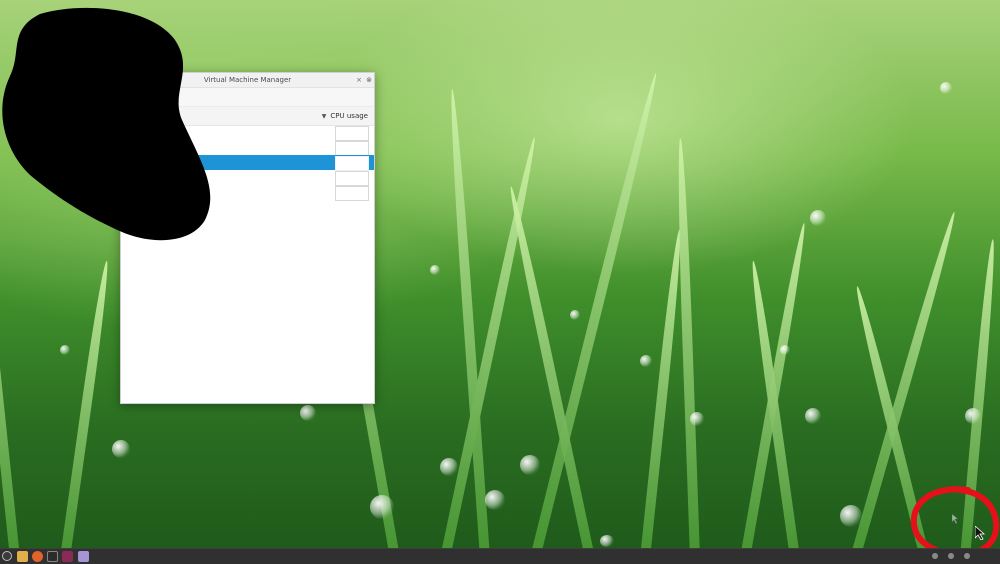 Image resolution: width=1000 pixels, height=564 pixels. I want to click on system-tray, so click(959, 556).